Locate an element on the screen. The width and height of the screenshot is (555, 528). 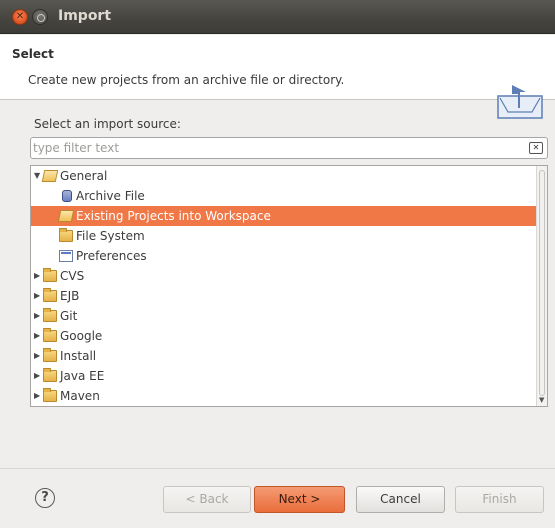
tree-item: Existing Projects into Workspace is located at coordinates (284, 216).